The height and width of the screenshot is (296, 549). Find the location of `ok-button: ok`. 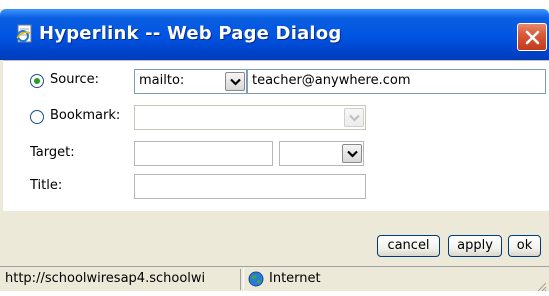

ok-button: ok is located at coordinates (524, 246).